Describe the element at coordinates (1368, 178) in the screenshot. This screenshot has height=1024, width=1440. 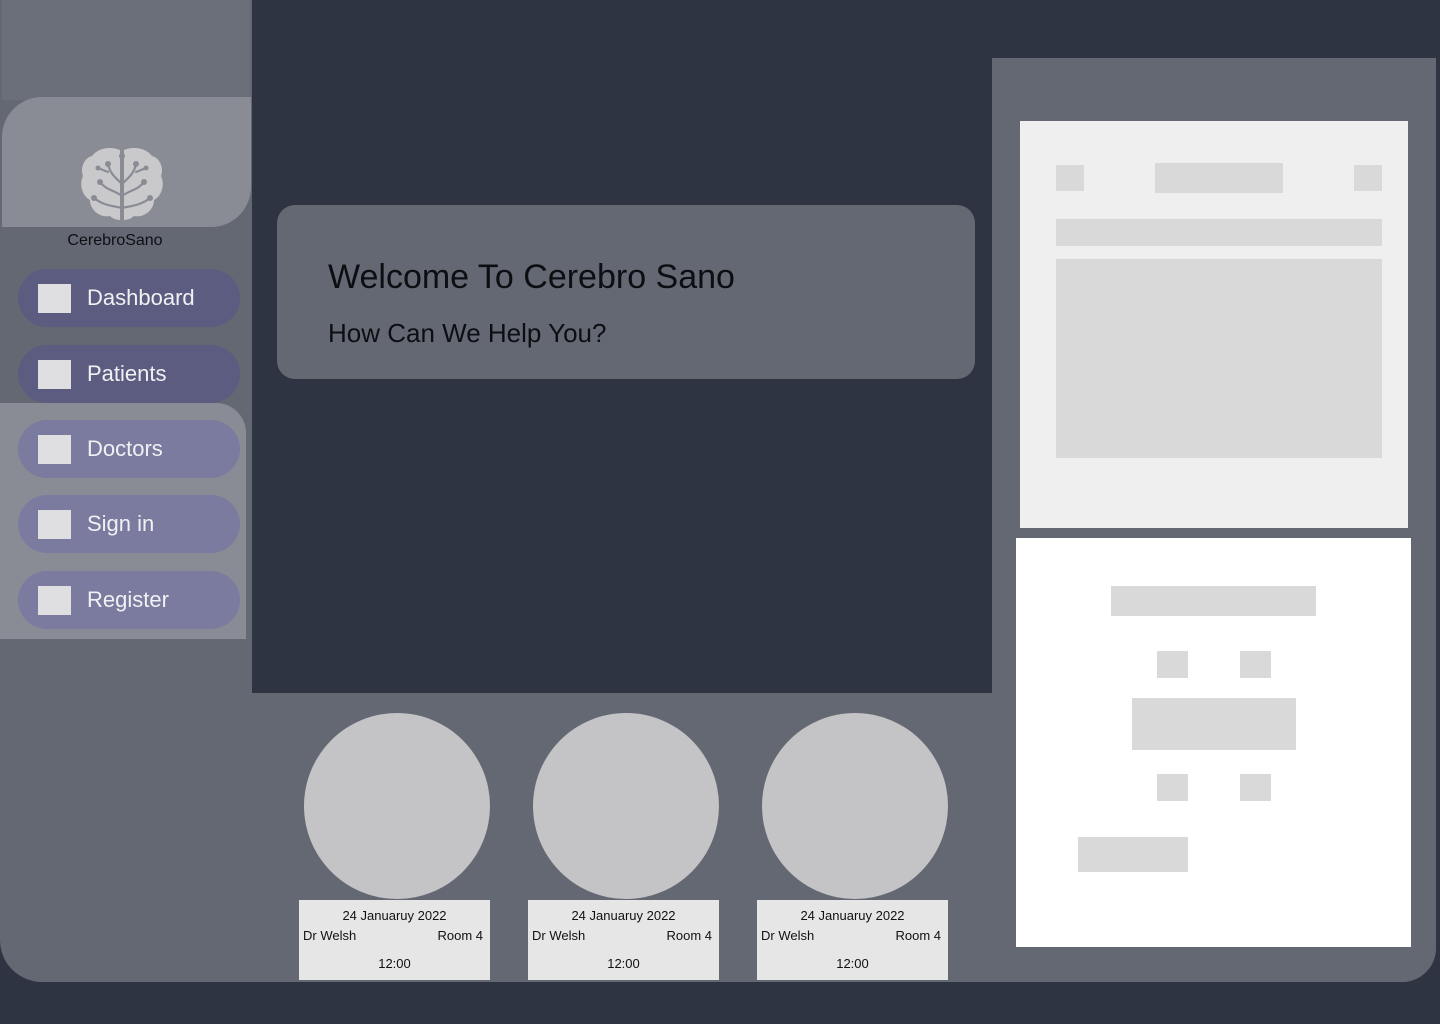
I see `next-arrow-placeholder` at that location.